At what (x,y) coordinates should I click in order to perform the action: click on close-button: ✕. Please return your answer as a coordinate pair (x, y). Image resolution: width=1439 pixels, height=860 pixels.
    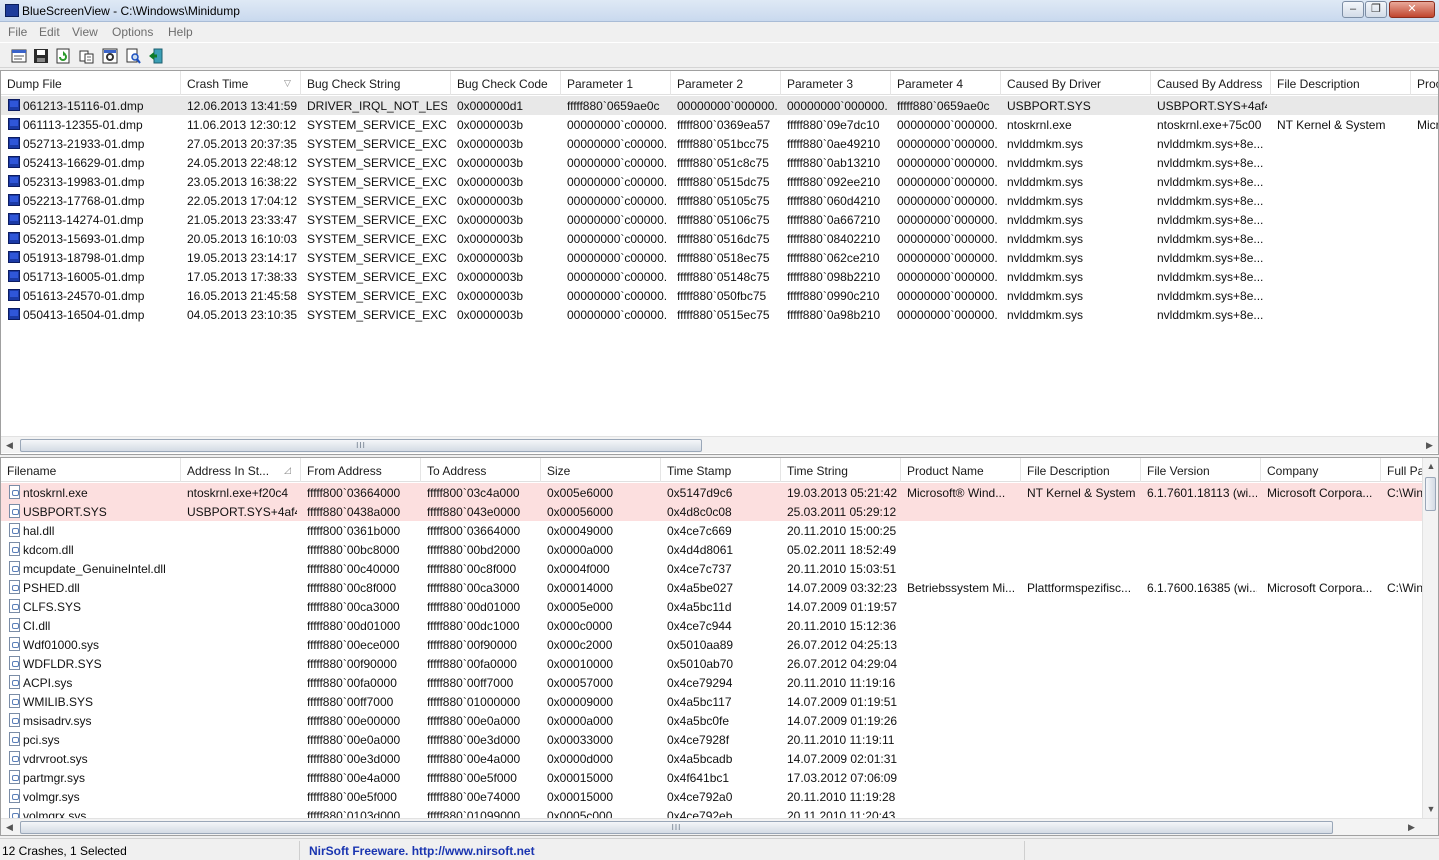
    Looking at the image, I should click on (1412, 9).